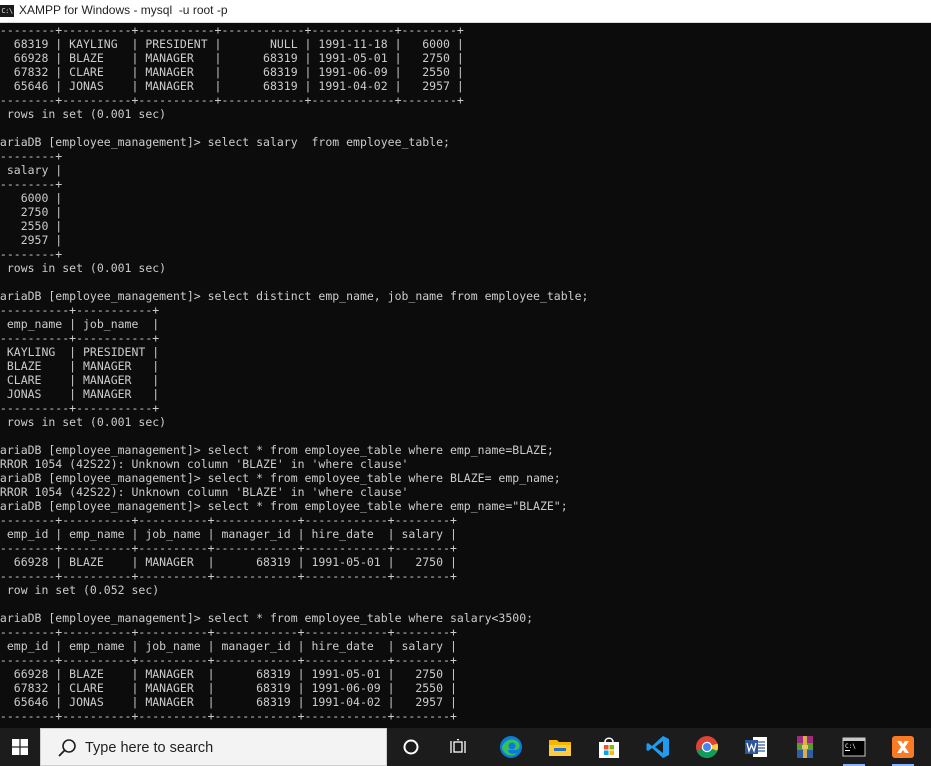 This screenshot has height=766, width=931. Describe the element at coordinates (465, 11) in the screenshot. I see `window-titlebar: C:\ XAMPP for Windows - mysql -u root -p` at that location.